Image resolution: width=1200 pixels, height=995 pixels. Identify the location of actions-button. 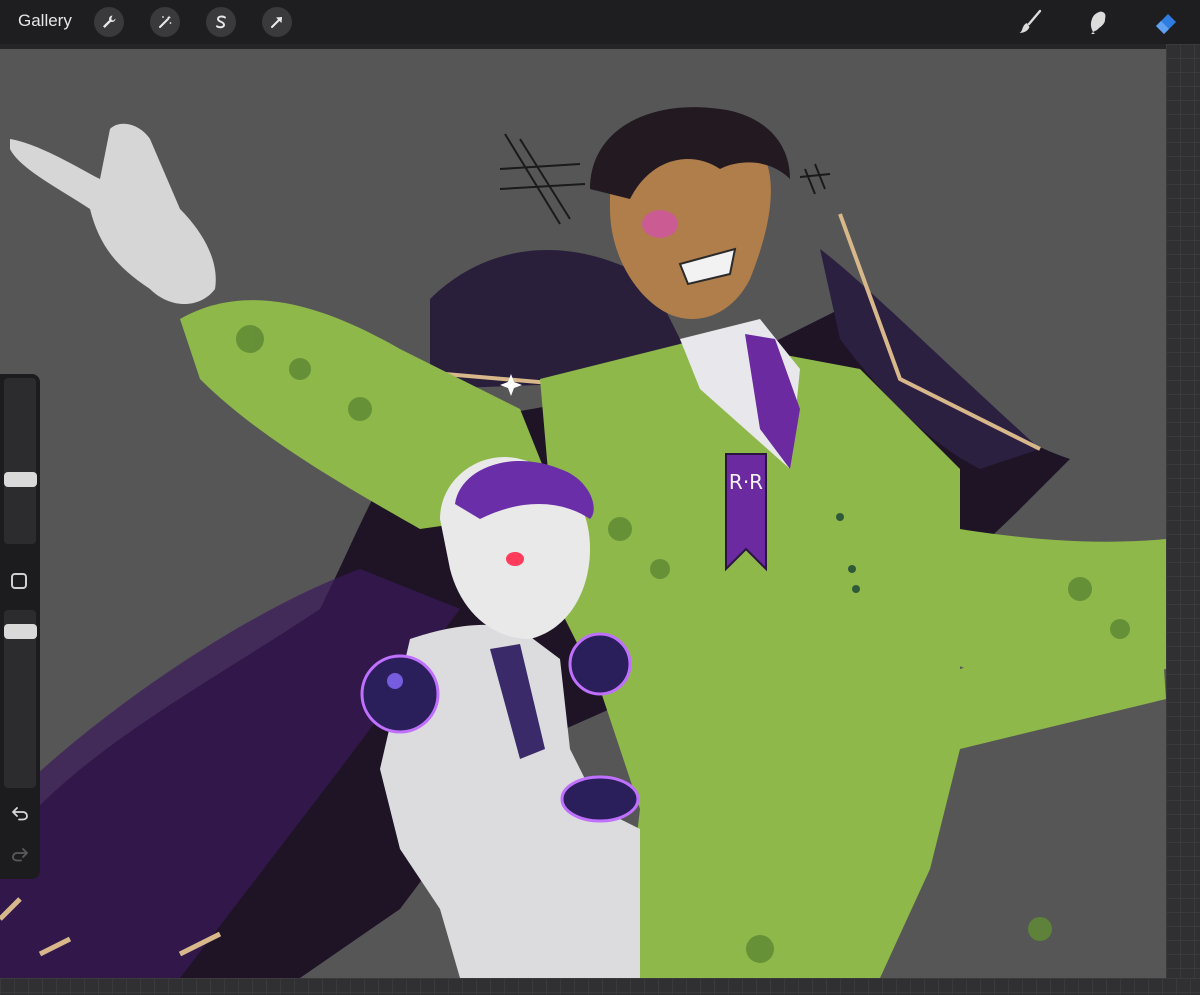
(109, 22).